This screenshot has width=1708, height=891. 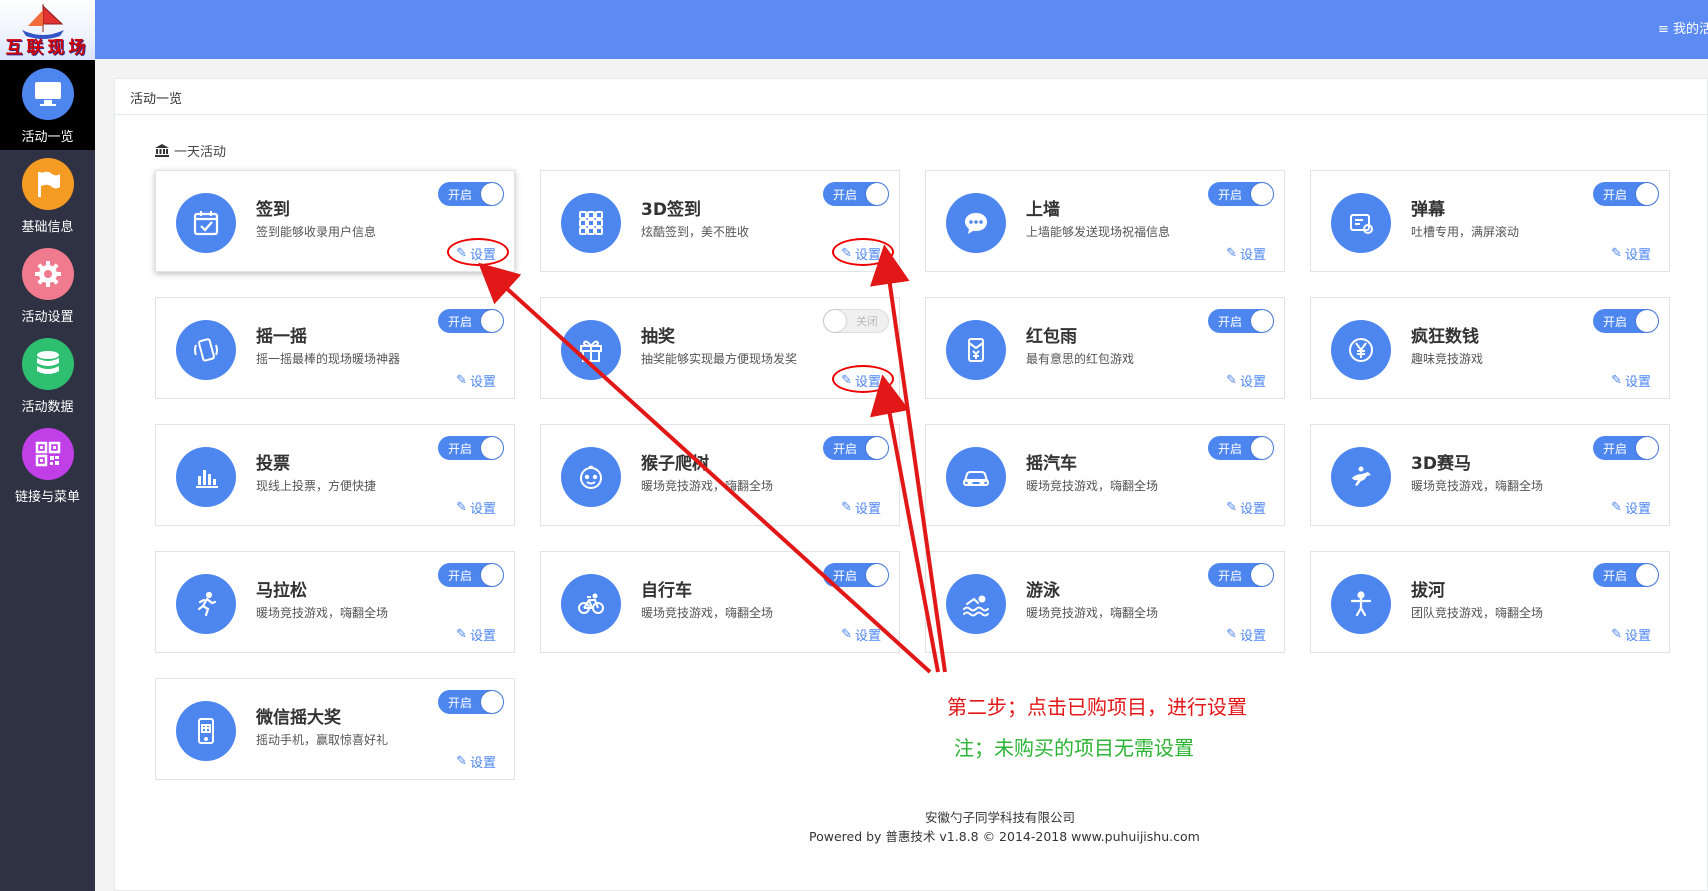 I want to click on sidebar-item-activity-settings: 活动设置, so click(x=47, y=285).